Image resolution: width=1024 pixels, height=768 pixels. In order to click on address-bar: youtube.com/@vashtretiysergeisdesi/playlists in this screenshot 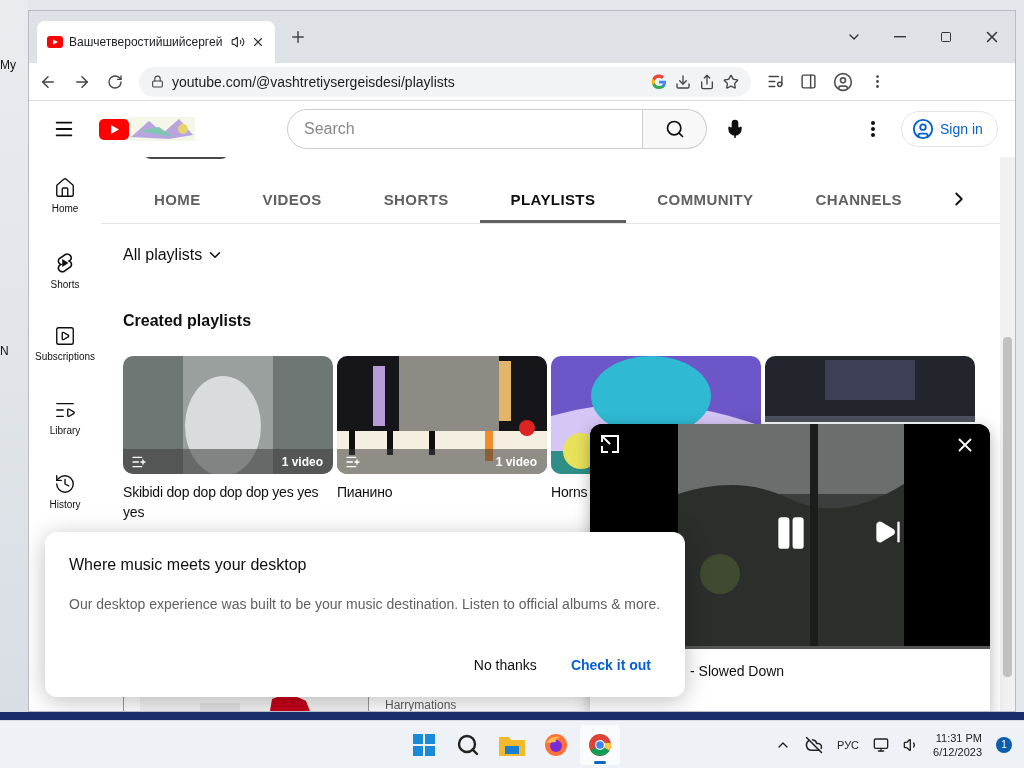, I will do `click(445, 81)`.